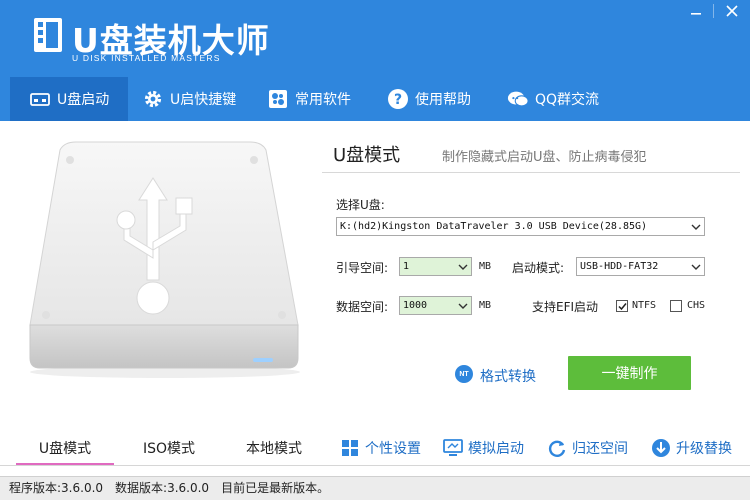 Image resolution: width=750 pixels, height=500 pixels. What do you see at coordinates (162, 488) in the screenshot?
I see `data-version: 数据版本:3.6.0.0` at bounding box center [162, 488].